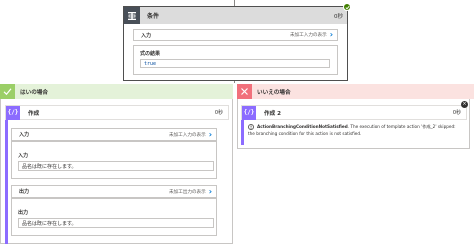  Describe the element at coordinates (234, 7) in the screenshot. I see `arrow-down-icon` at that location.